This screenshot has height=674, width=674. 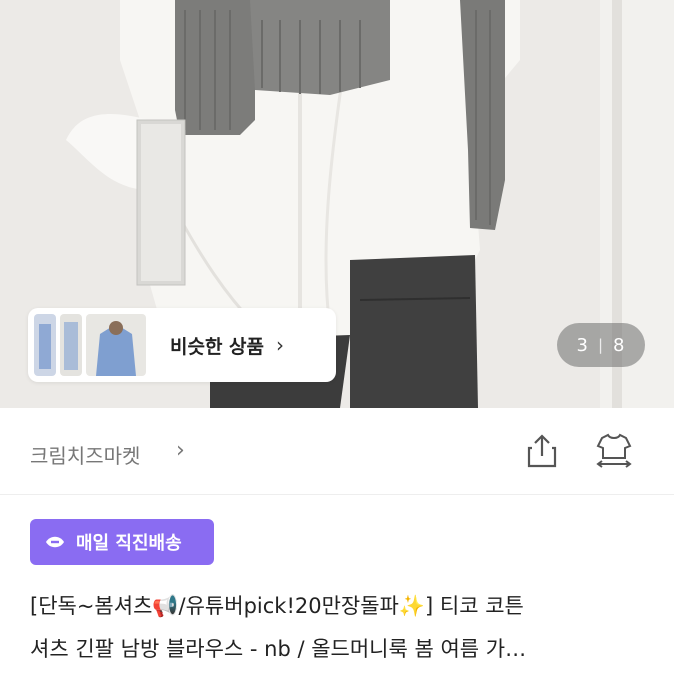 What do you see at coordinates (277, 606) in the screenshot?
I see `product-title-line-1: [단독~봄셔츠📢/유튜버pick!20만장돌파✨] 티코 코튼` at bounding box center [277, 606].